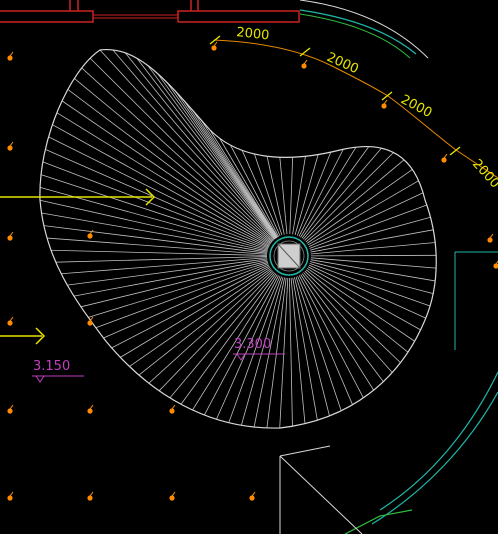  Describe the element at coordinates (483, 174) in the screenshot. I see `dimension-label-4: 2000` at that location.